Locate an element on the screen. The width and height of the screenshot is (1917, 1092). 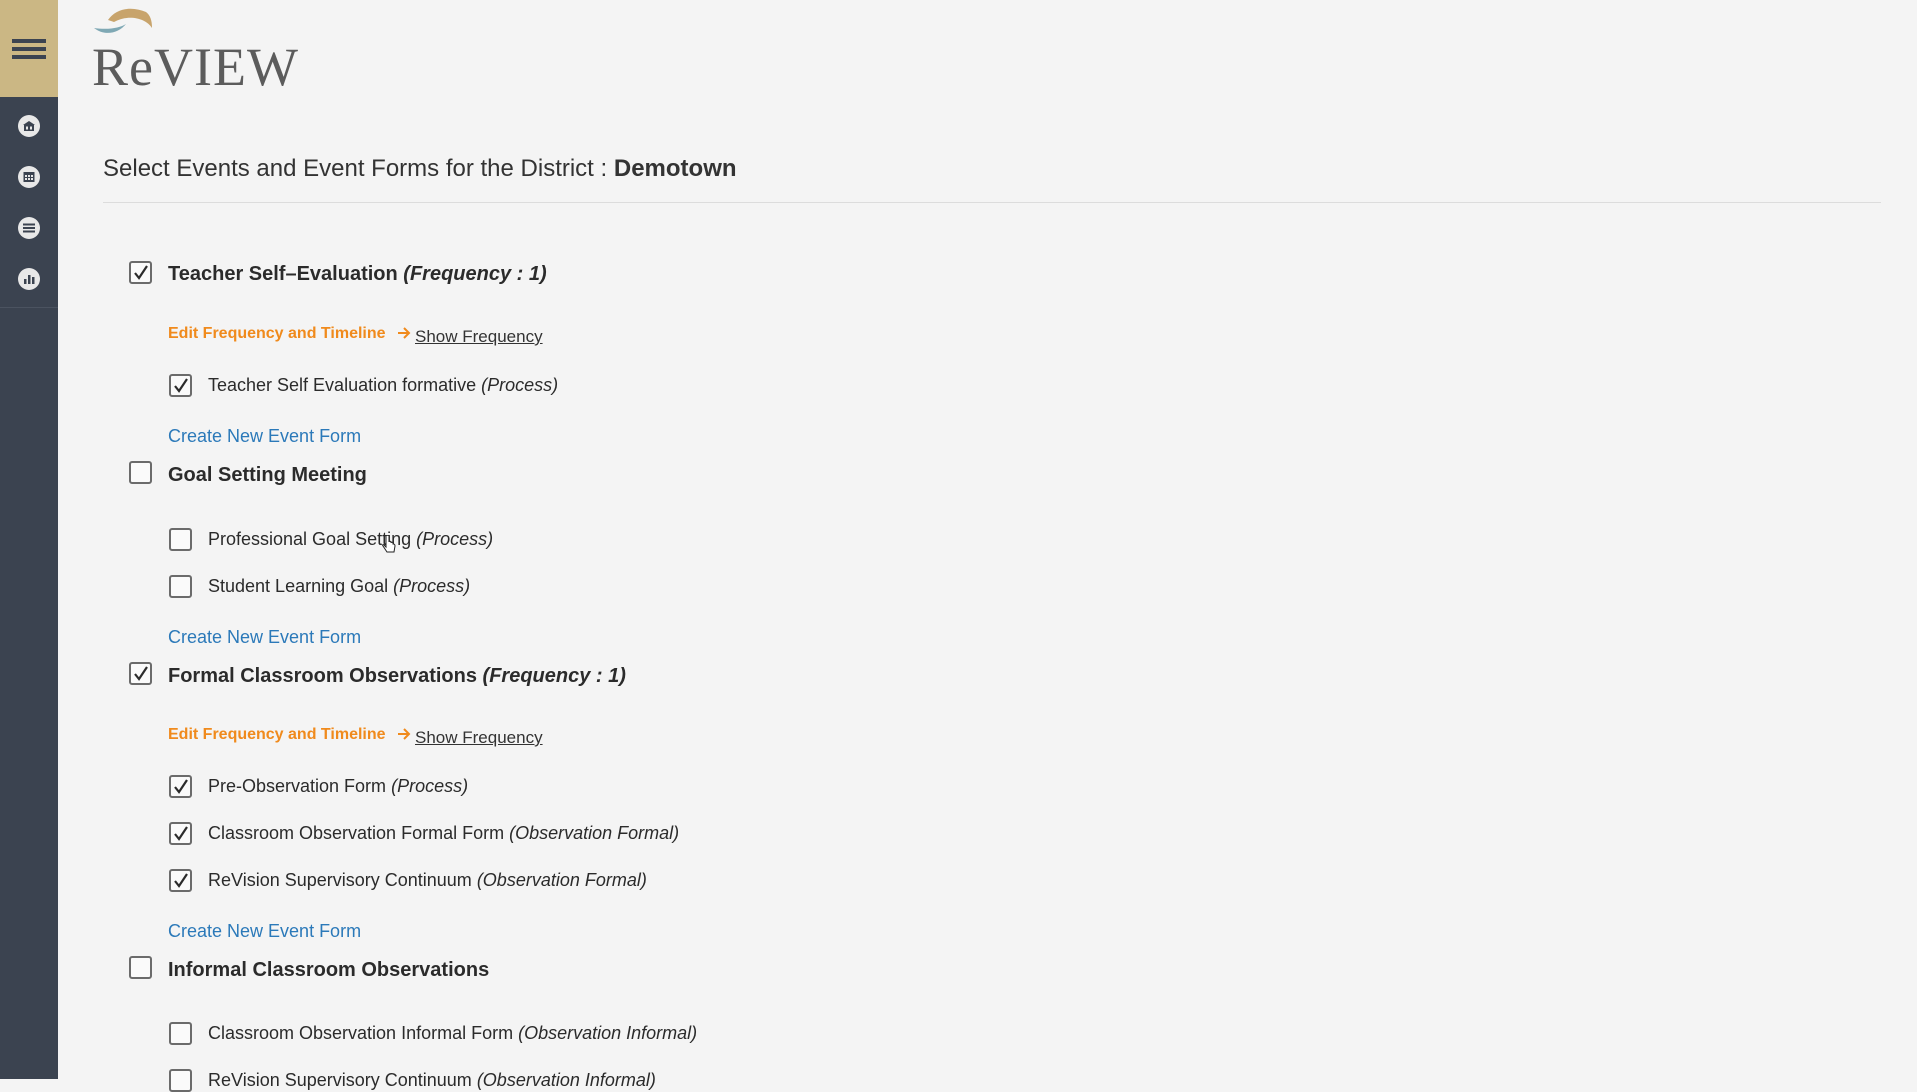
event-name: Goal Setting Meeting is located at coordinates (267, 475).